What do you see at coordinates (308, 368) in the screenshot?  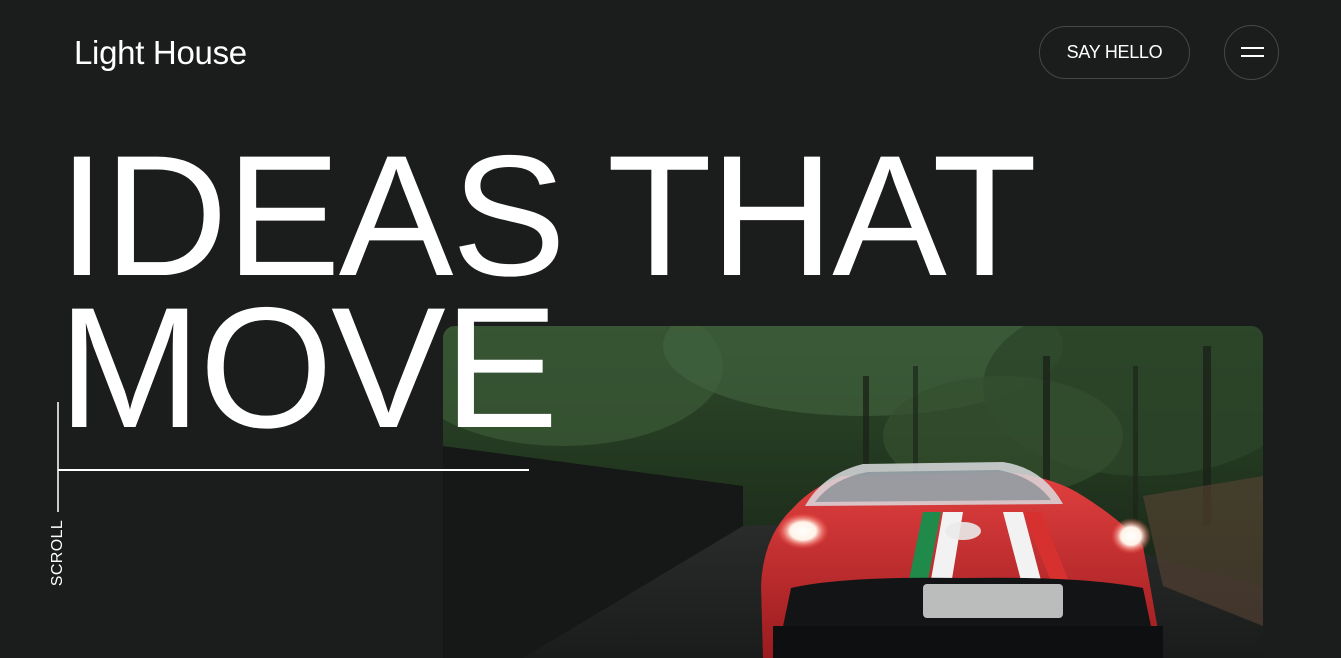 I see `hero-headline-line2: MOVE` at bounding box center [308, 368].